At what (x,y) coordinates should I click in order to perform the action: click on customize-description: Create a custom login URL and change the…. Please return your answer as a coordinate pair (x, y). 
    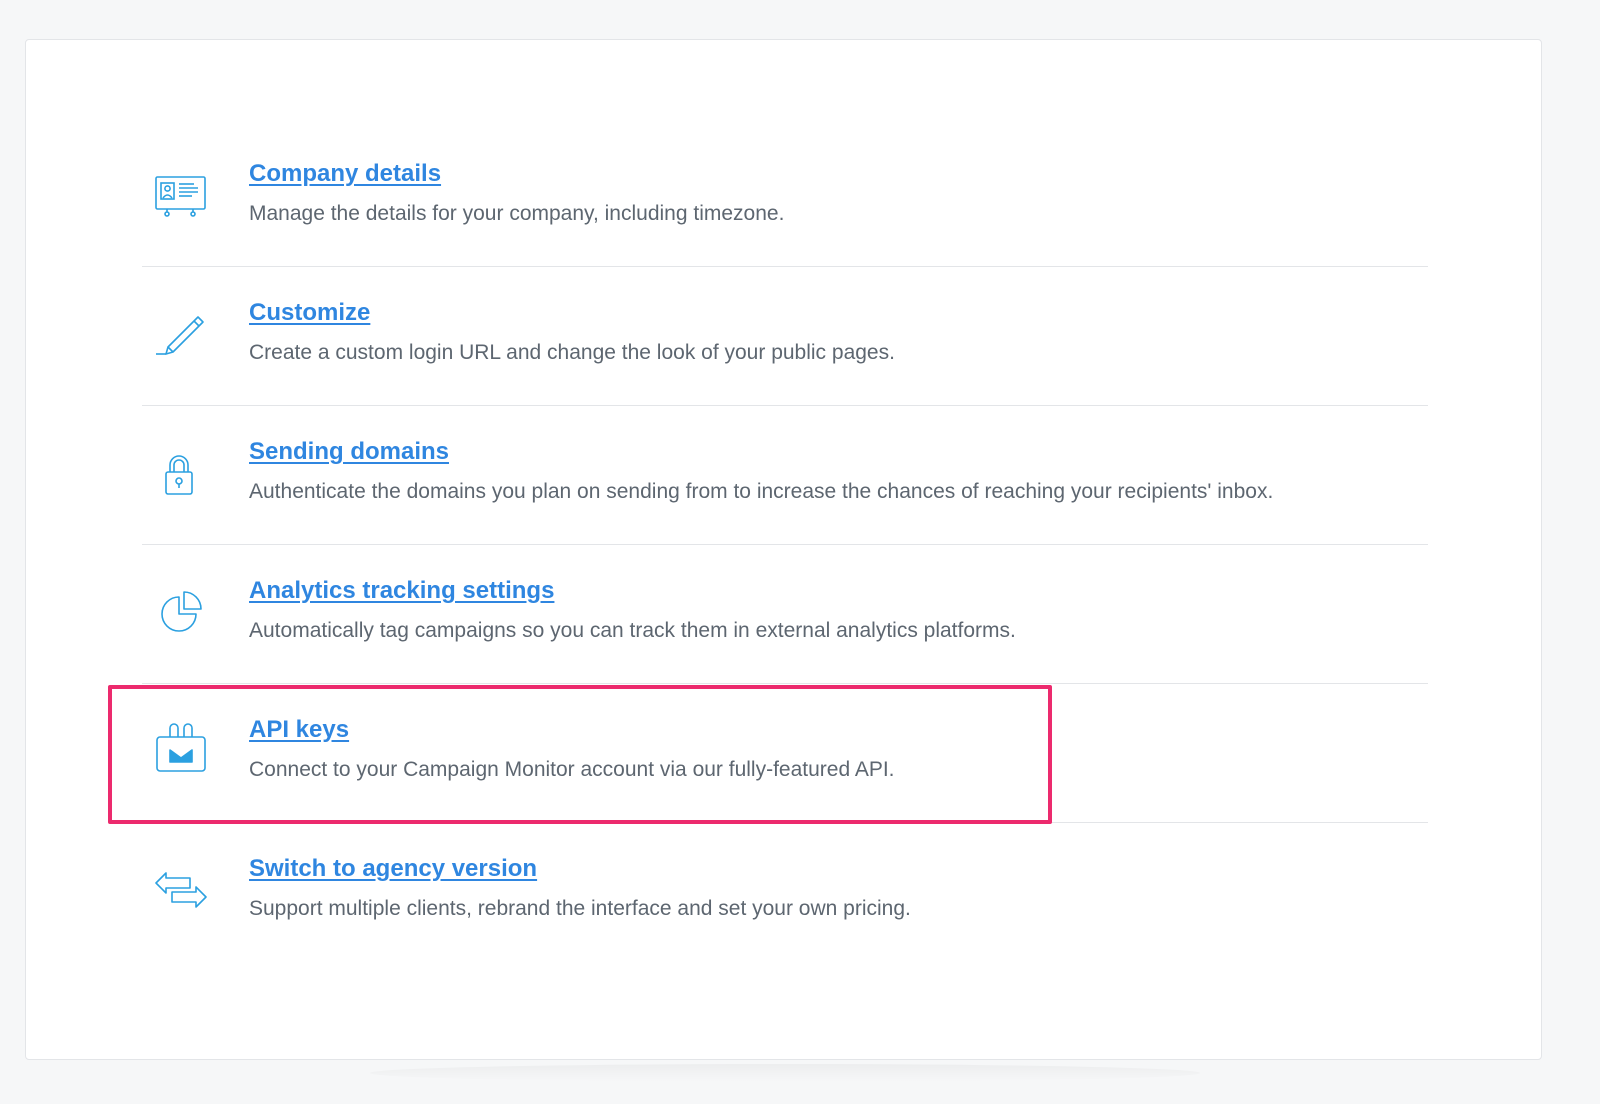
    Looking at the image, I should click on (572, 352).